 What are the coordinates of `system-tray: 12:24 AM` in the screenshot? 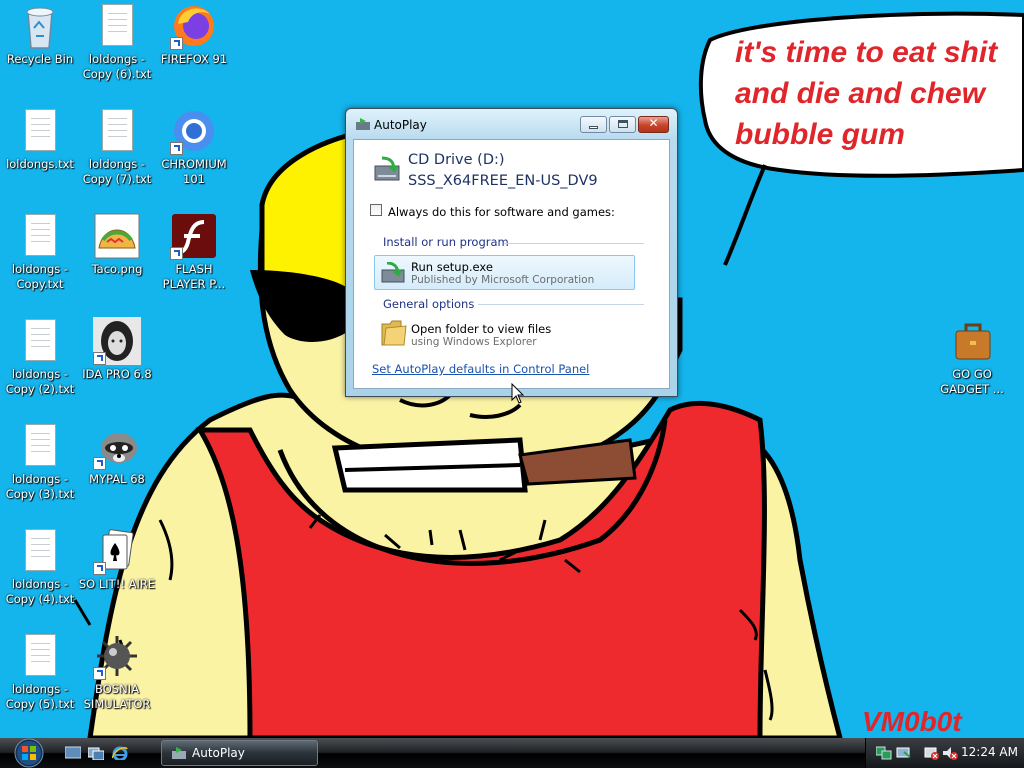 It's located at (944, 753).